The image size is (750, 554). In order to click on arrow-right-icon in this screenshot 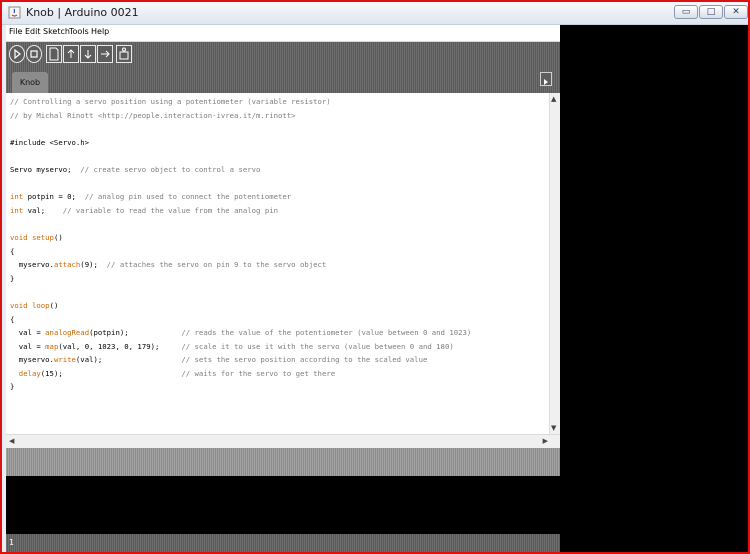, I will do `click(546, 82)`.